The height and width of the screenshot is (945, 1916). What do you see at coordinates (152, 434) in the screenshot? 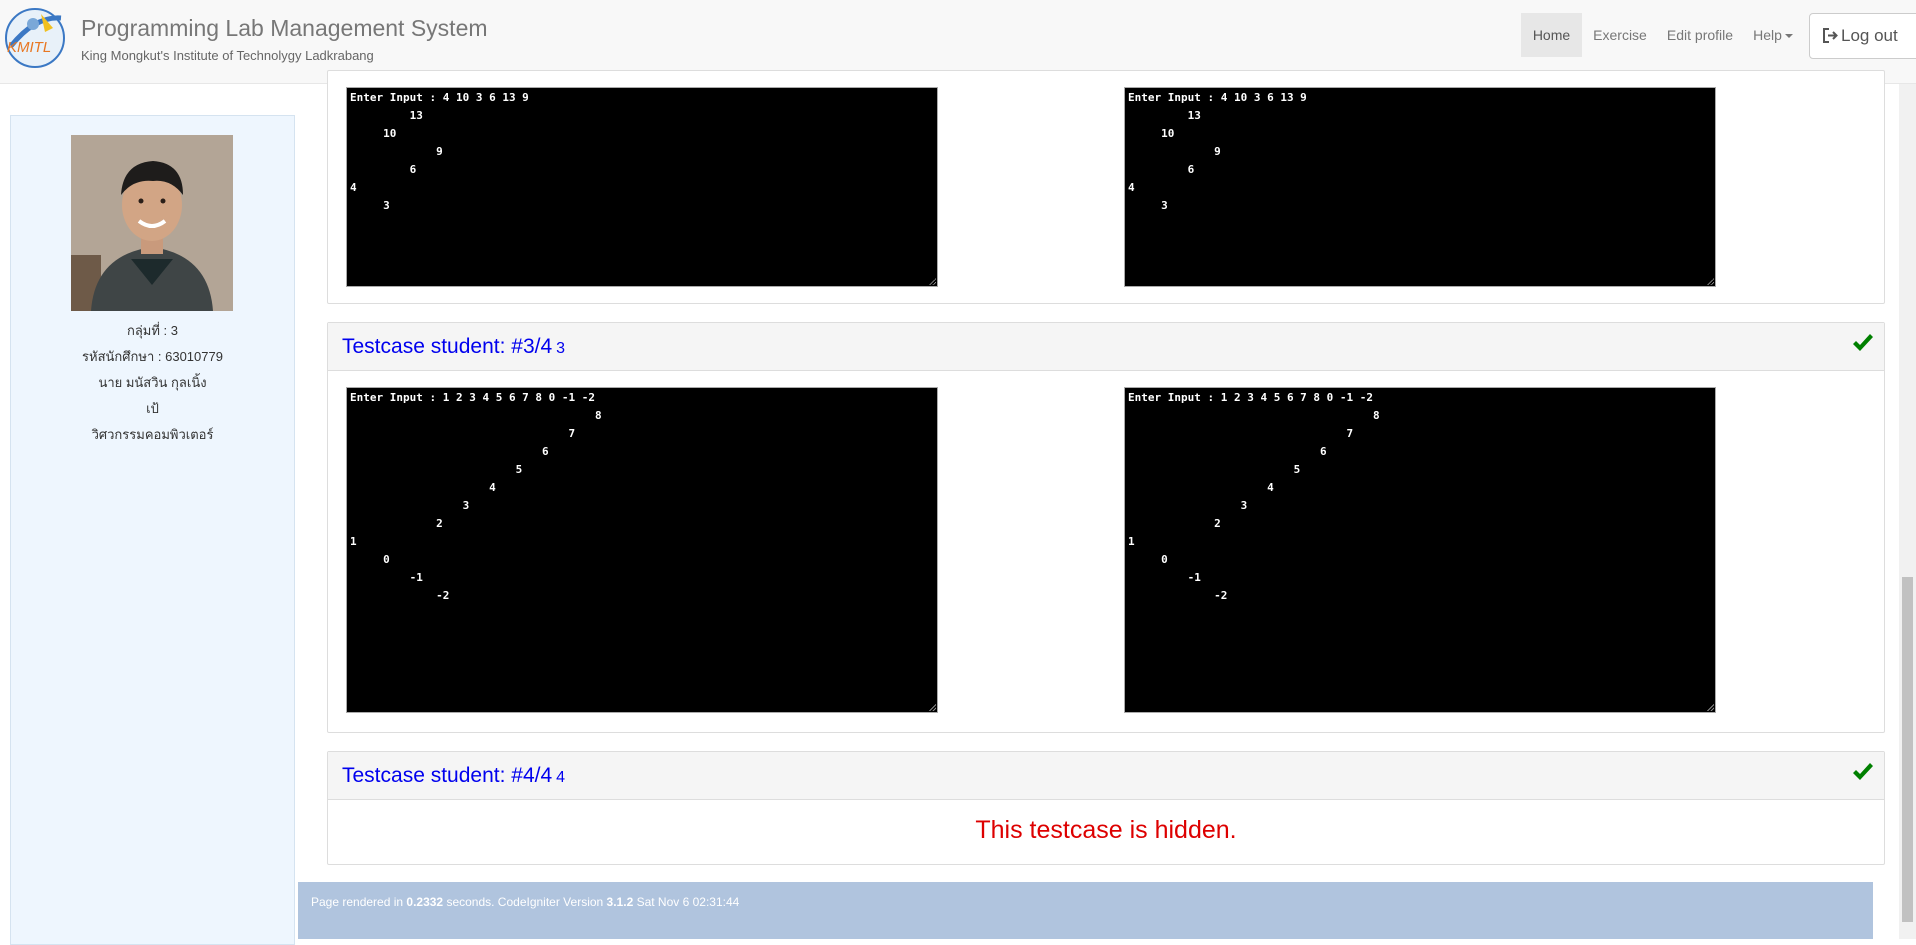
I see `student-department: วิศวกรรมคอมพิวเตอร์` at bounding box center [152, 434].